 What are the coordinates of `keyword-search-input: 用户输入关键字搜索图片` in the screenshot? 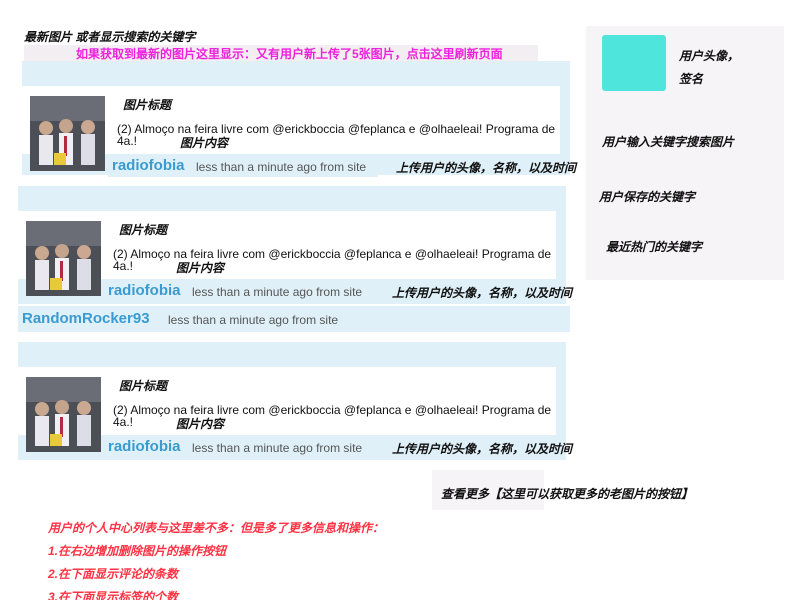 It's located at (668, 141).